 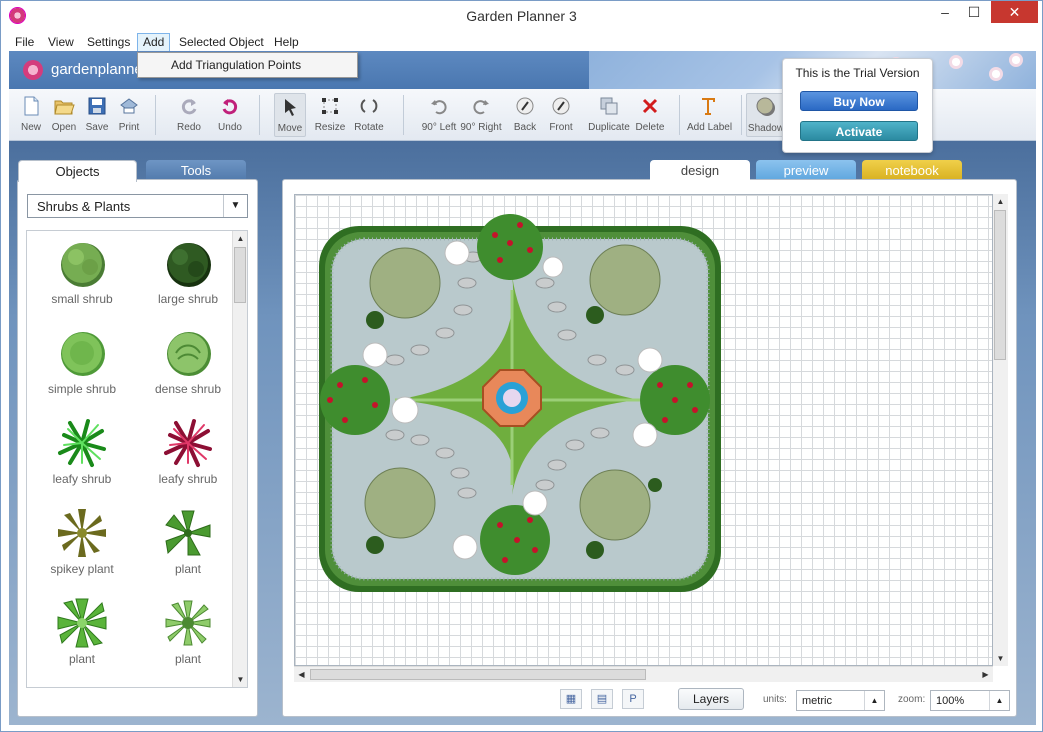 What do you see at coordinates (188, 479) in the screenshot?
I see `plant-label: leafy shrub` at bounding box center [188, 479].